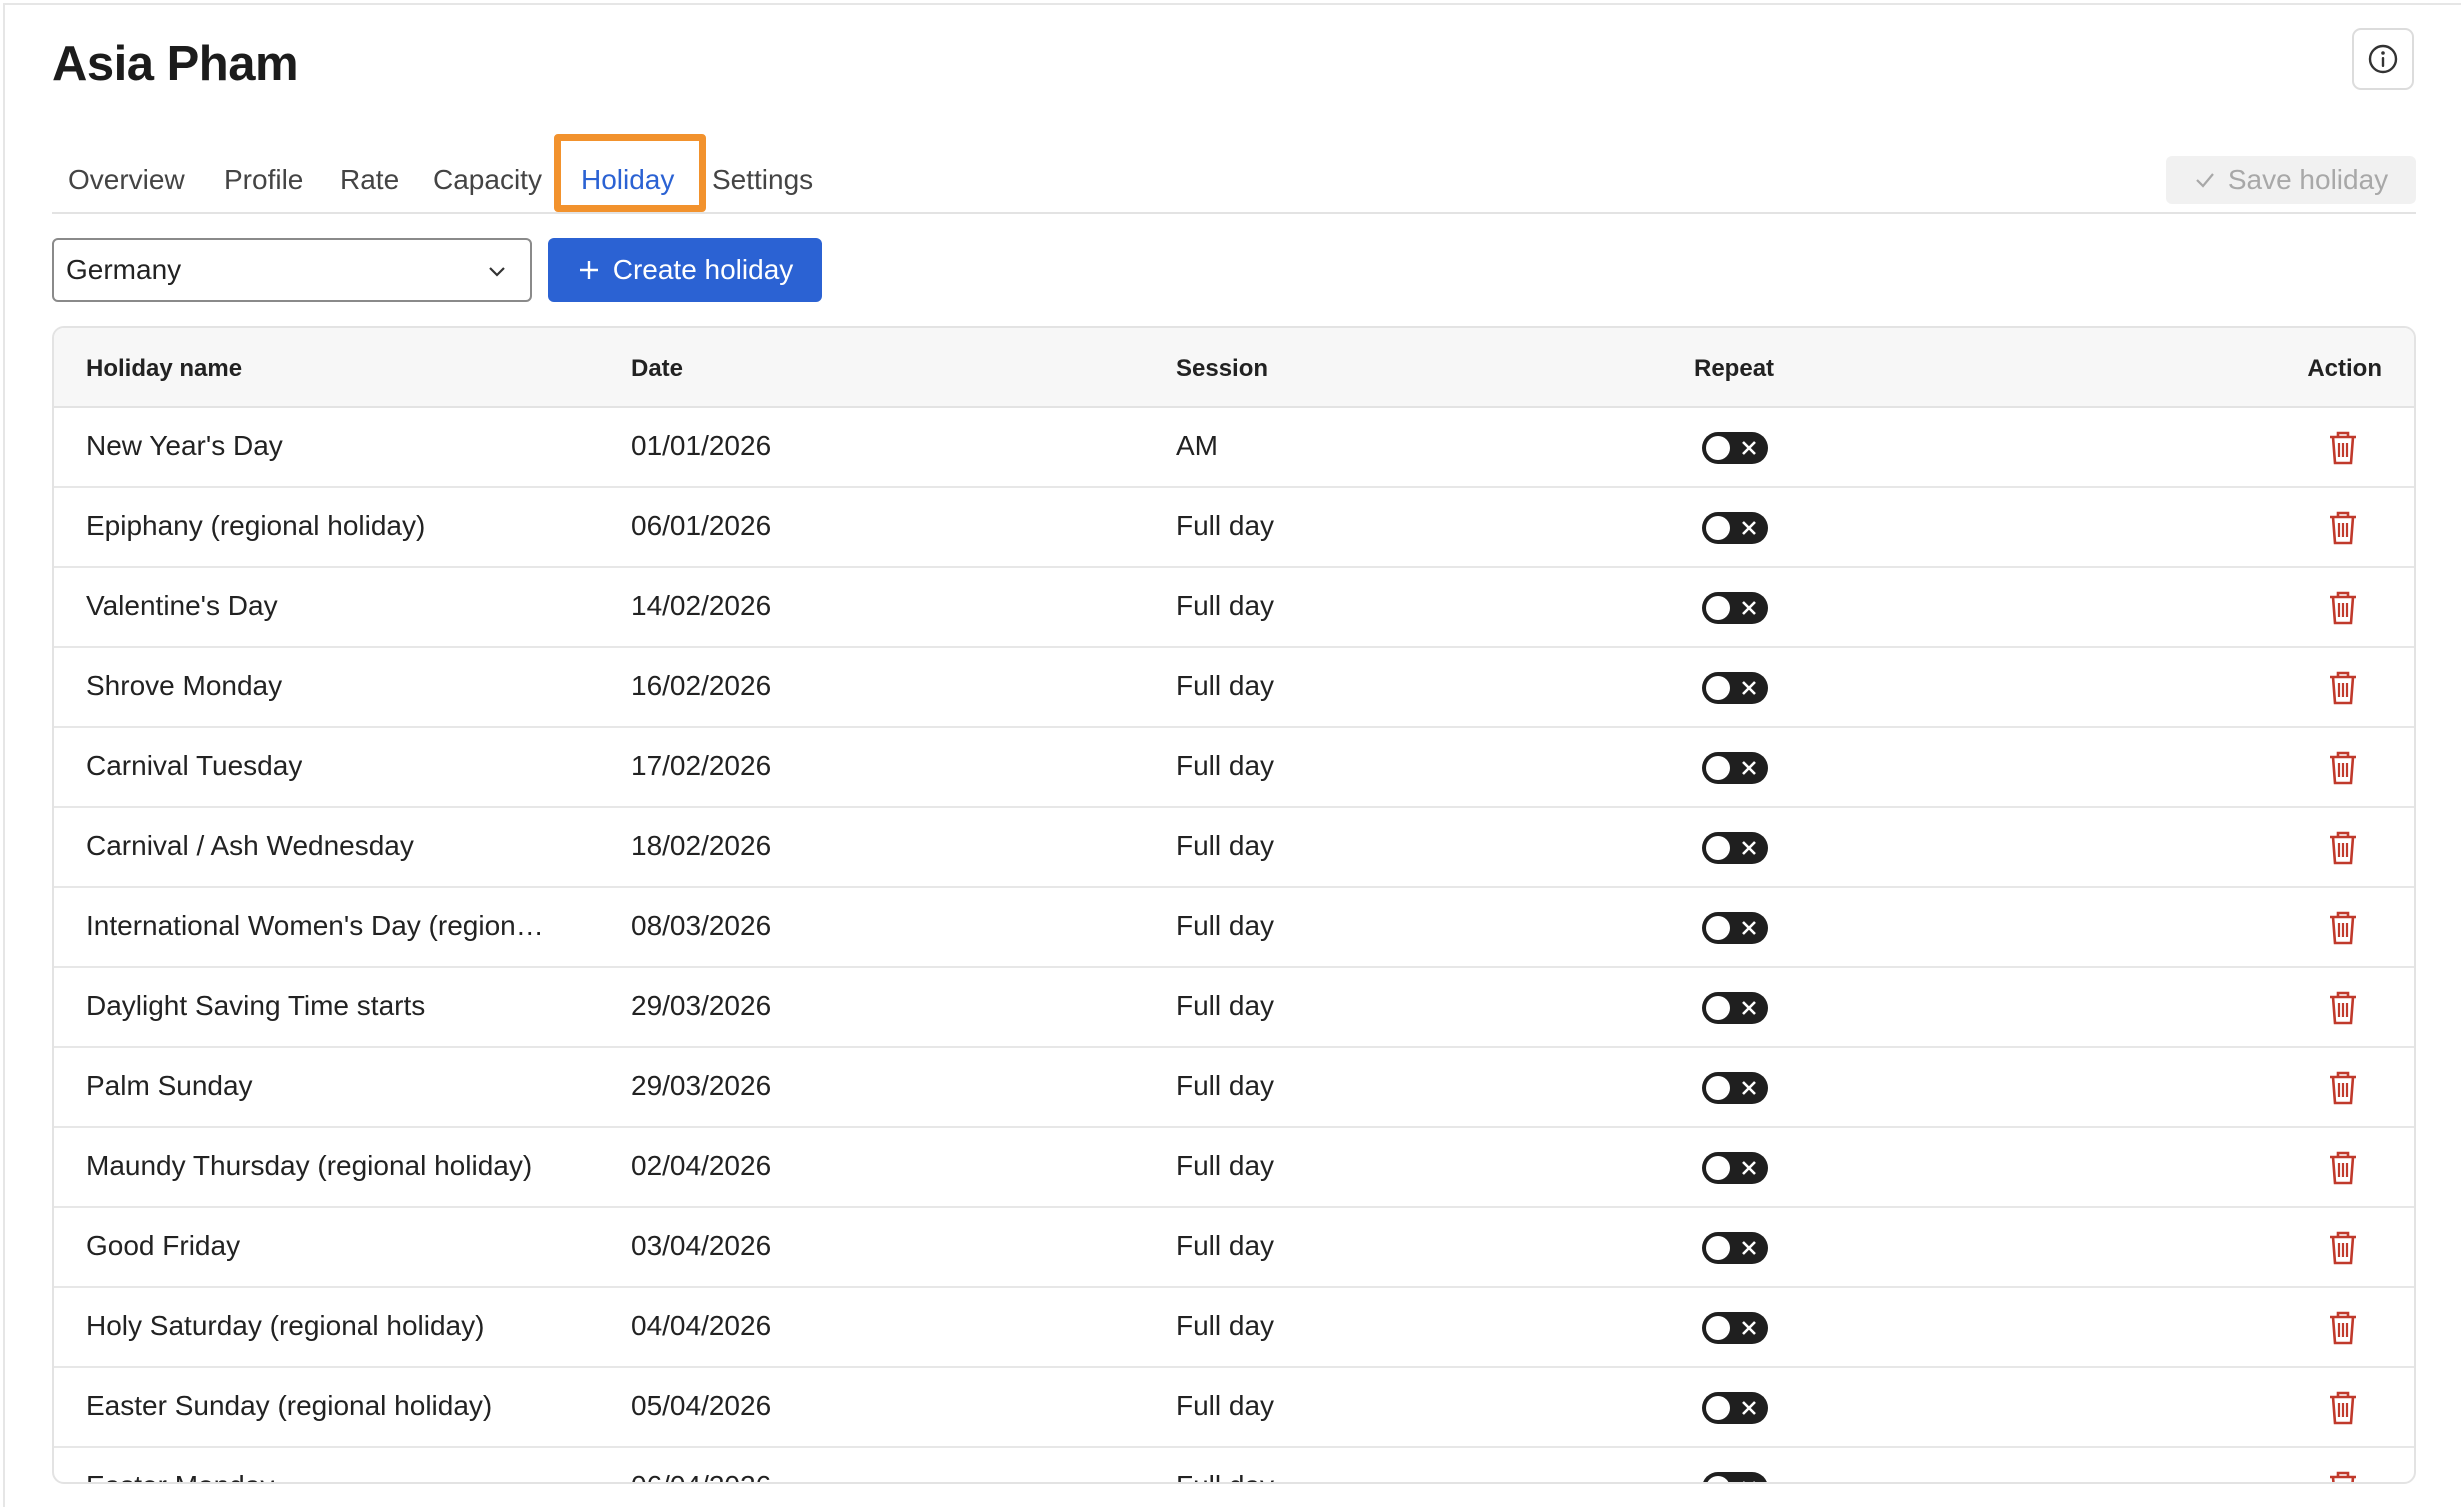 The height and width of the screenshot is (1510, 2464). Describe the element at coordinates (685, 270) in the screenshot. I see `create-holiday-button: Create holiday` at that location.